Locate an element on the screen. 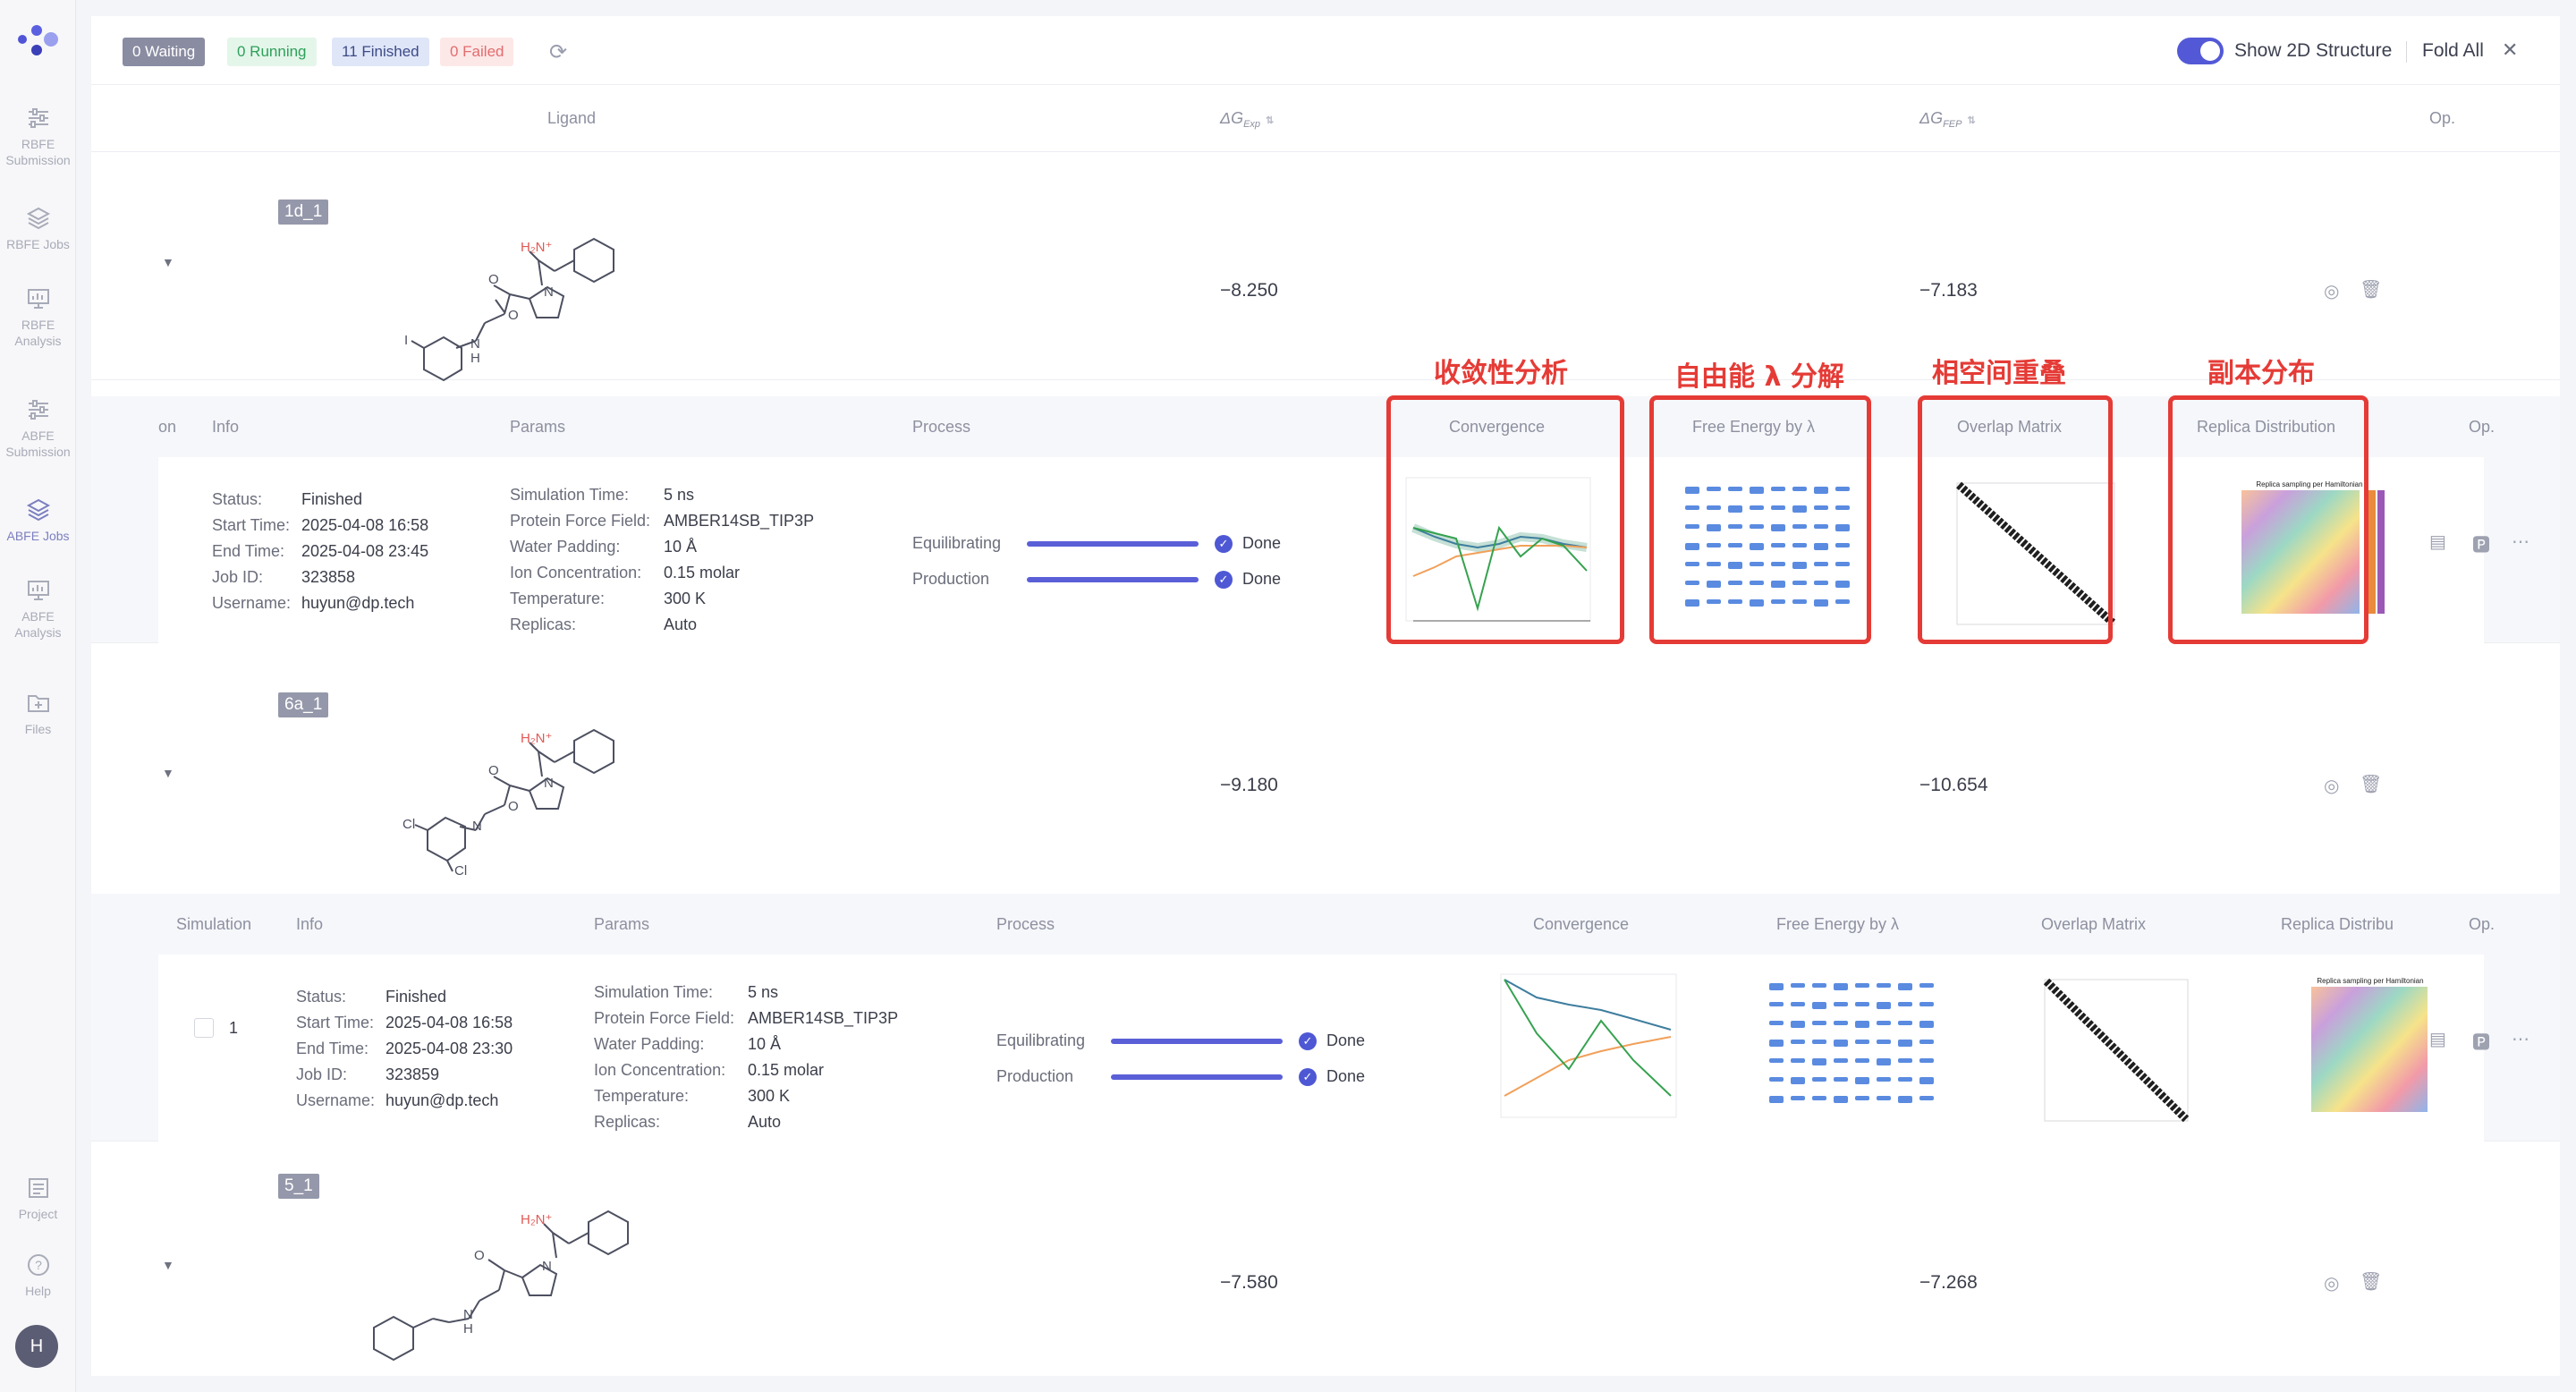 The width and height of the screenshot is (2576, 1392). dg-exp-column-header: ΔGExp ⇅ is located at coordinates (1247, 119).